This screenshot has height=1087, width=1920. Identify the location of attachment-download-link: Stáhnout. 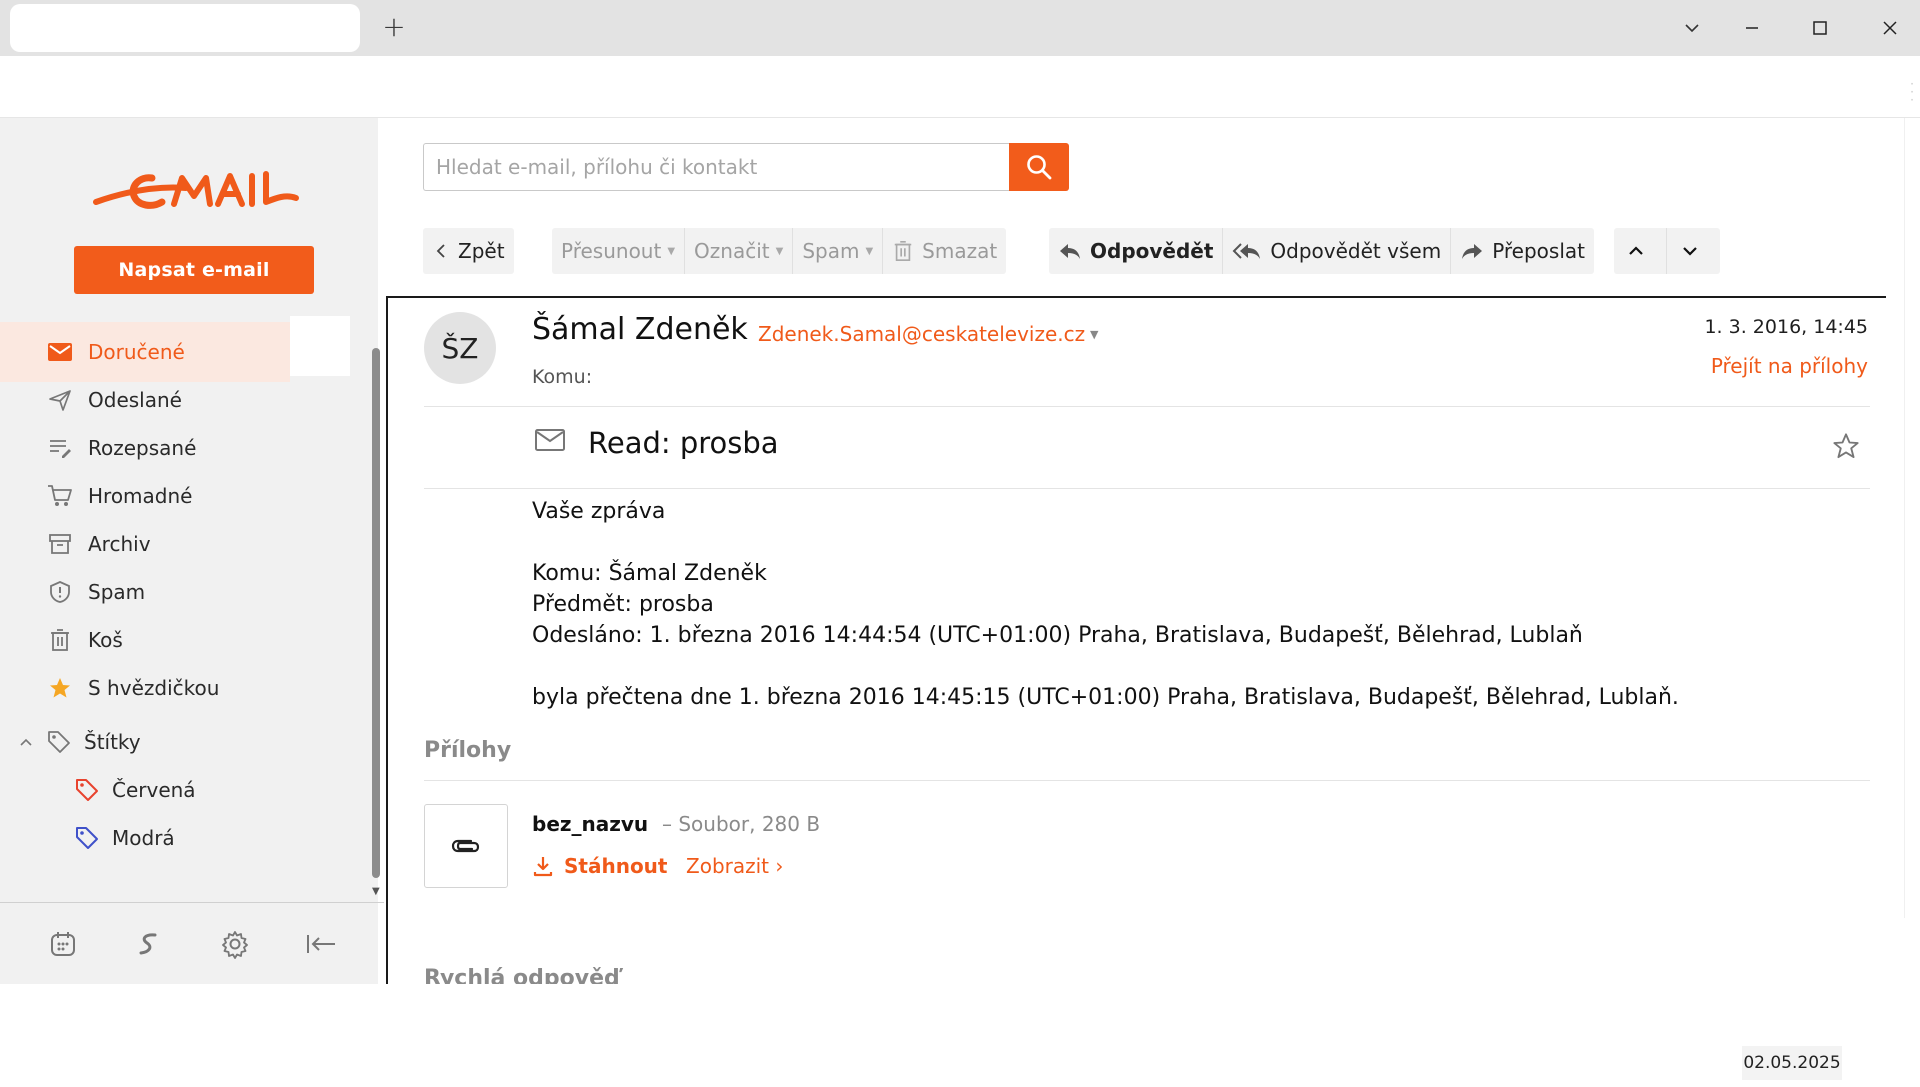
(599, 866).